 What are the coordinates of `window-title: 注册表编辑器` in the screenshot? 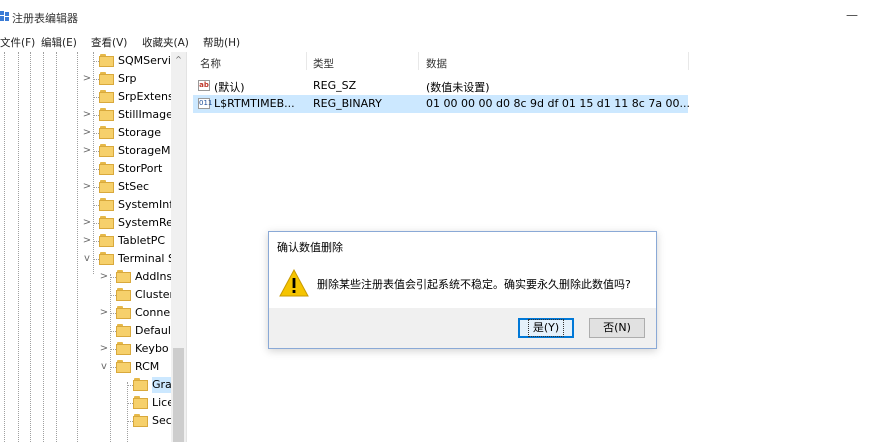 It's located at (45, 18).